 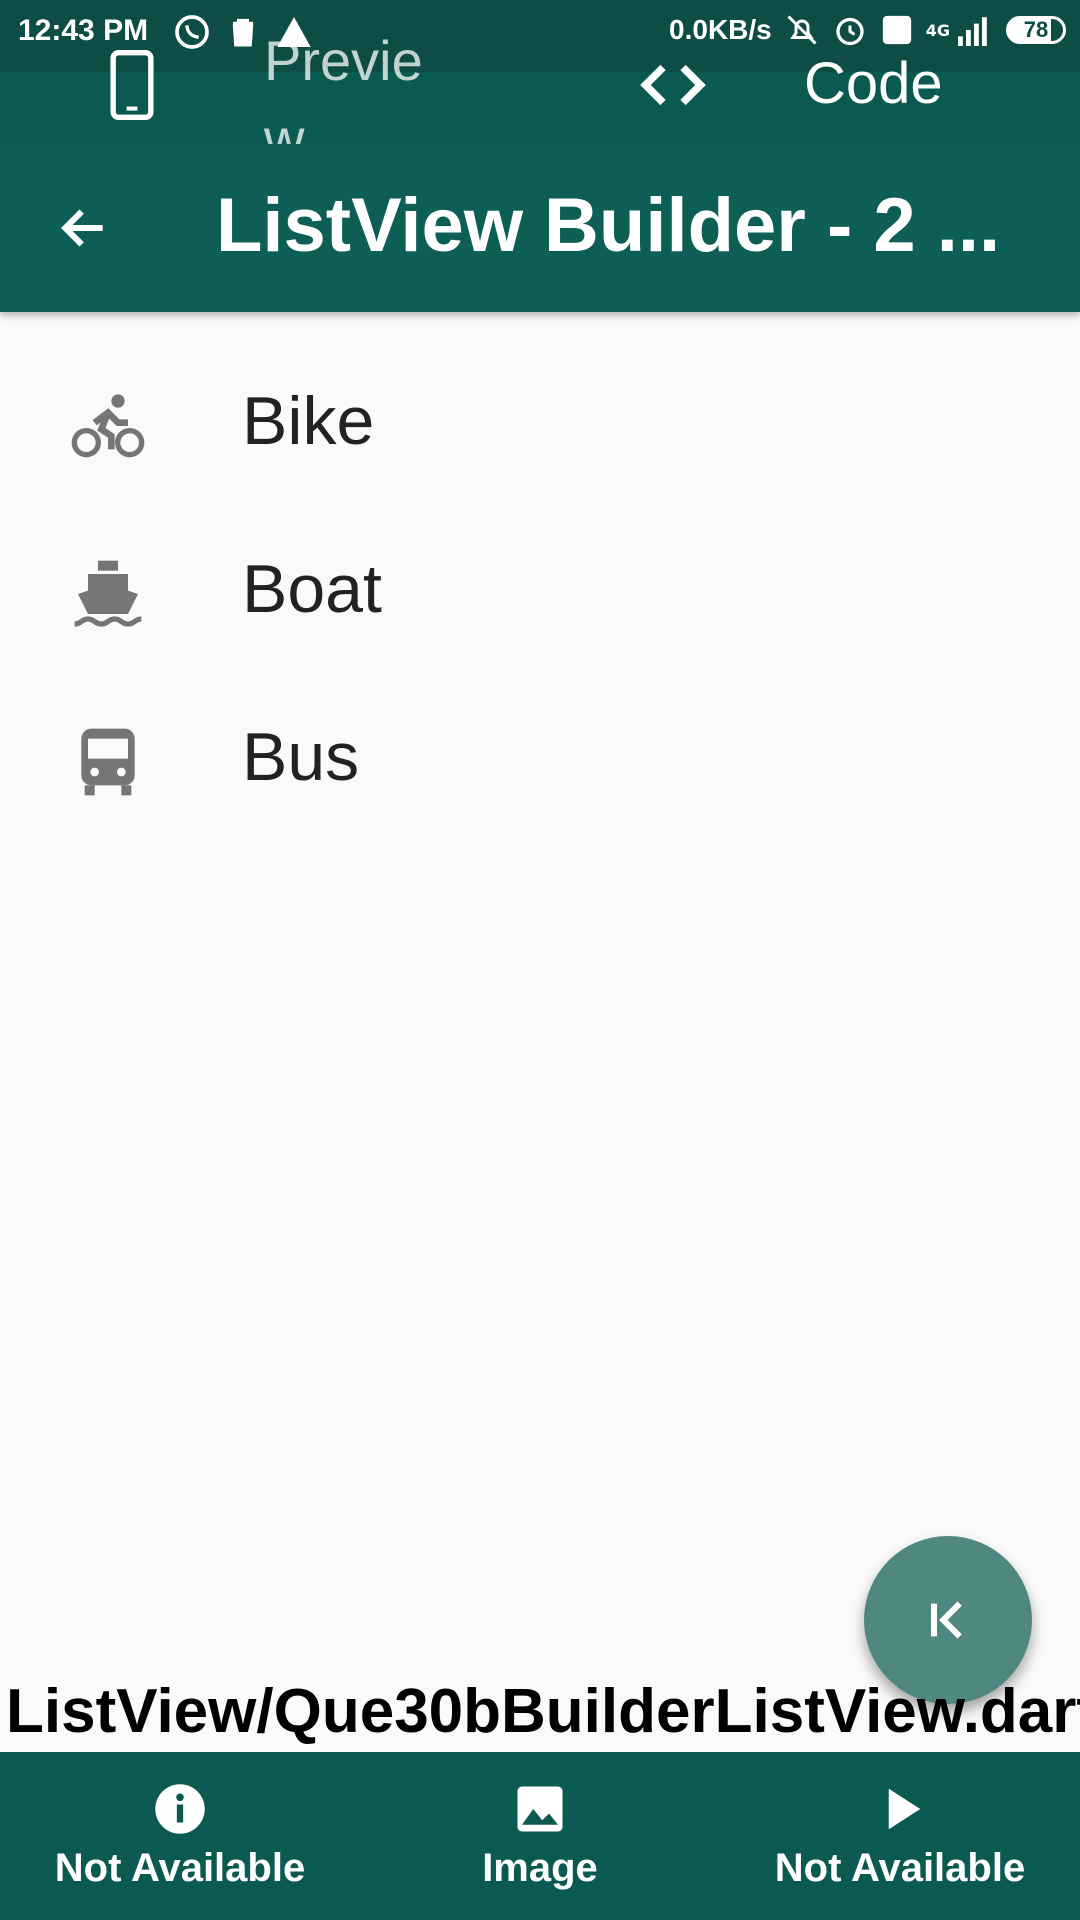 What do you see at coordinates (802, 30) in the screenshot?
I see `mute-vibrate-icon` at bounding box center [802, 30].